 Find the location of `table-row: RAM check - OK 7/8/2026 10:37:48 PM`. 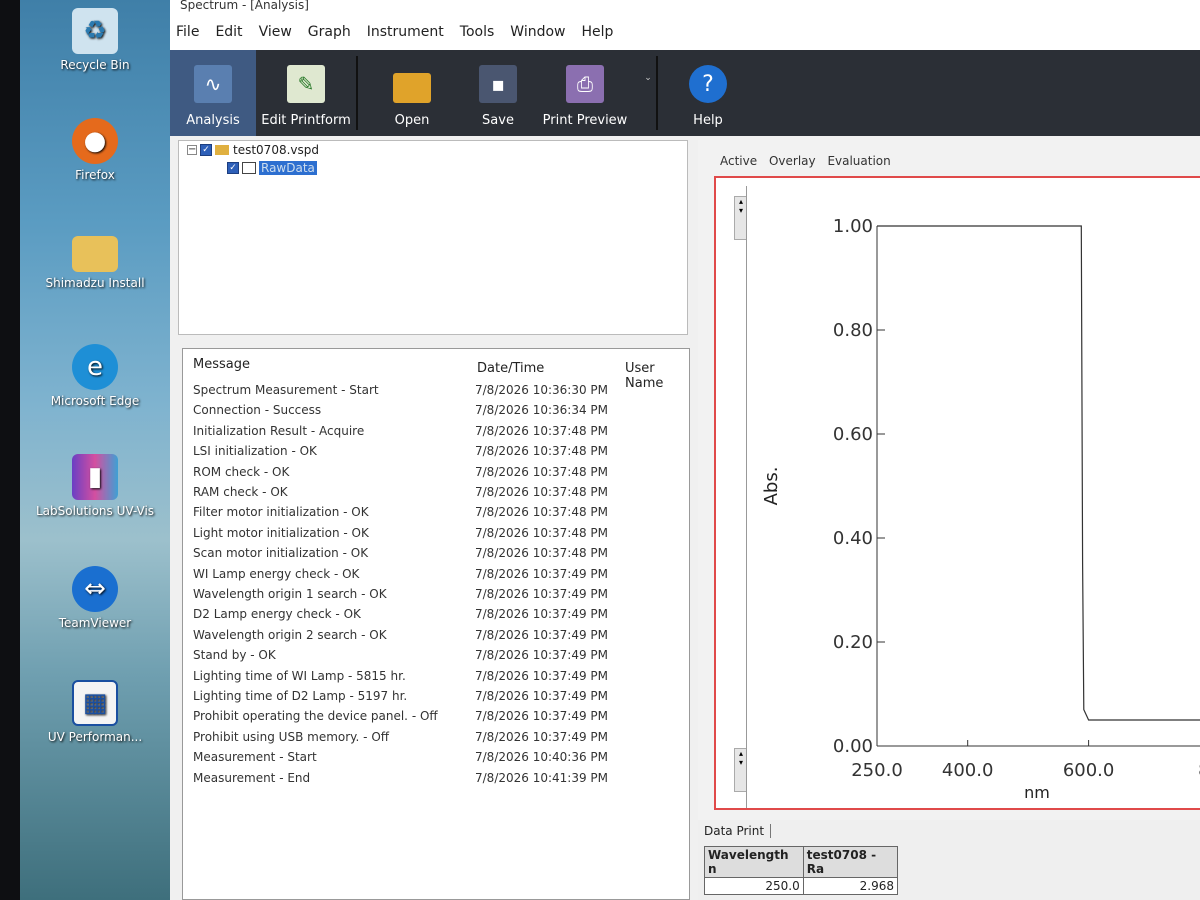

table-row: RAM check - OK 7/8/2026 10:37:48 PM is located at coordinates (433, 495).